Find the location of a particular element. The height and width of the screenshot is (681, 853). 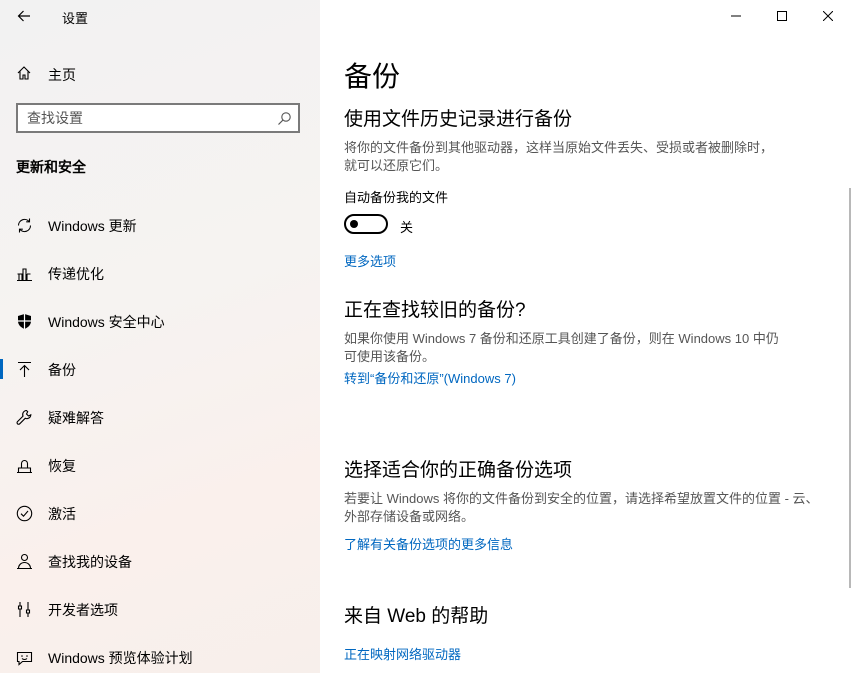

window-controls is located at coordinates (783, 16).